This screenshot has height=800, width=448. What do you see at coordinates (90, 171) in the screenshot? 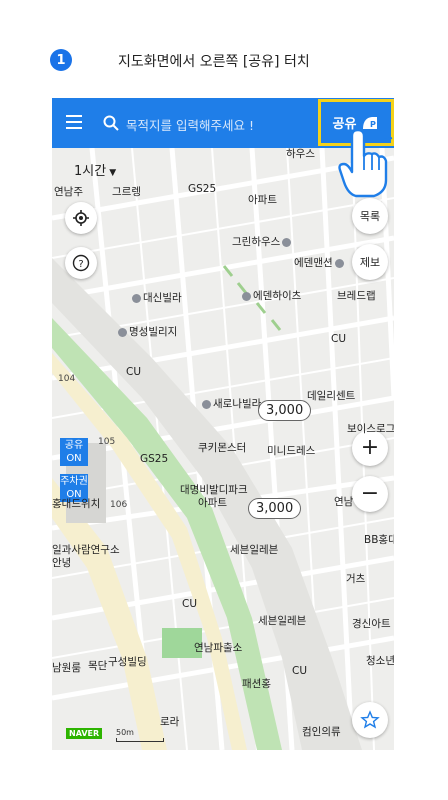
I see `time-filter-value: 1시간` at bounding box center [90, 171].